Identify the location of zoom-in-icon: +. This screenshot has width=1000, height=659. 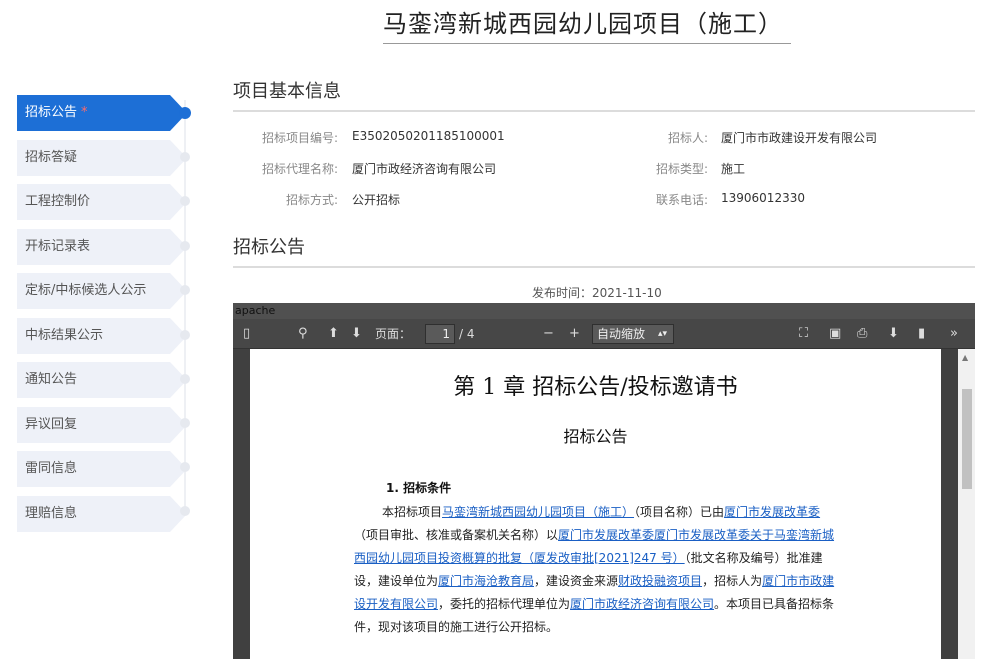
(574, 334).